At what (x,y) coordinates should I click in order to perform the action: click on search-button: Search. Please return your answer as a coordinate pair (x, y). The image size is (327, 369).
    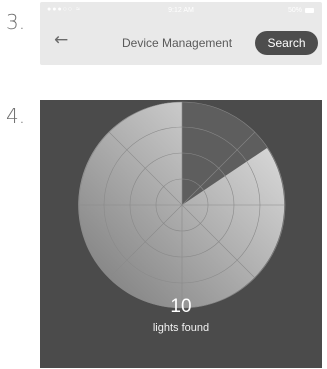
    Looking at the image, I should click on (286, 43).